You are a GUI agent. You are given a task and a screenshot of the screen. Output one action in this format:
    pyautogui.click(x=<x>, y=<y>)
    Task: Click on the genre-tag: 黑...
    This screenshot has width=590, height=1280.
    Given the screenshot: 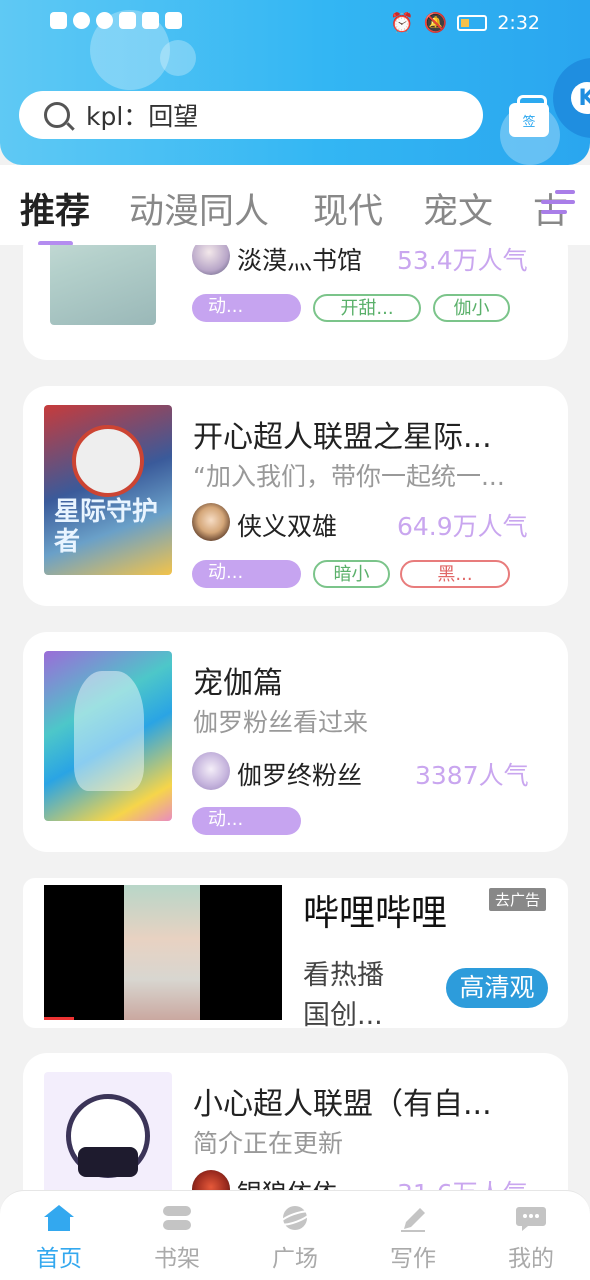 What is the action you would take?
    pyautogui.click(x=455, y=574)
    